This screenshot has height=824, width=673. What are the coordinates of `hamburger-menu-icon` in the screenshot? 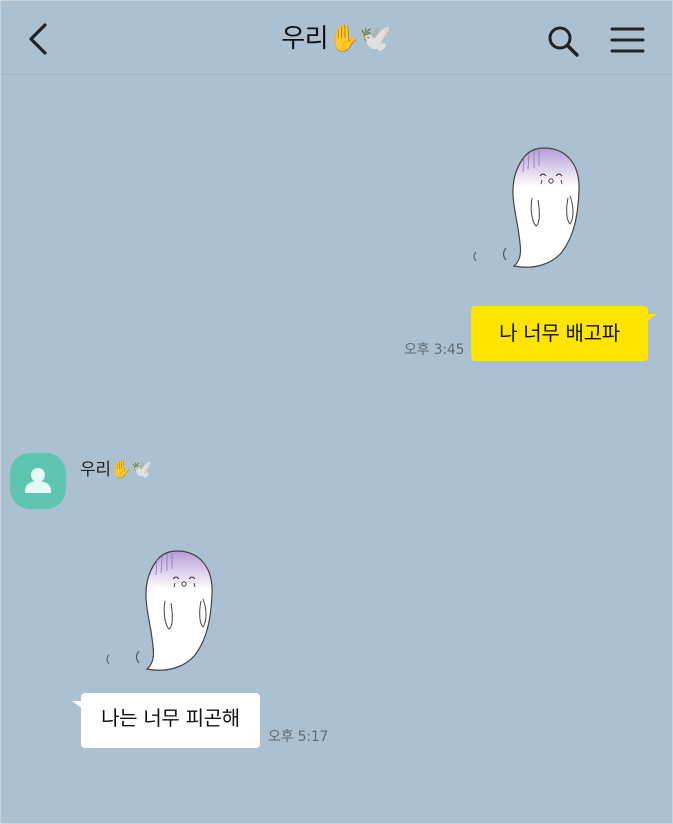 It's located at (627, 40).